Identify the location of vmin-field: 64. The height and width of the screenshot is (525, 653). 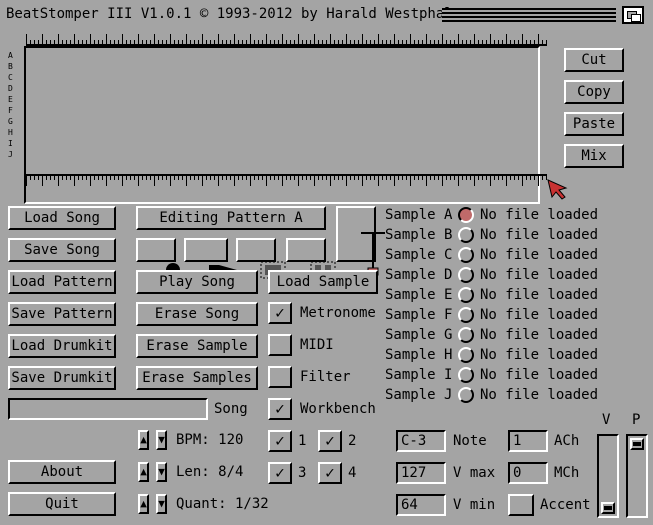
(421, 505).